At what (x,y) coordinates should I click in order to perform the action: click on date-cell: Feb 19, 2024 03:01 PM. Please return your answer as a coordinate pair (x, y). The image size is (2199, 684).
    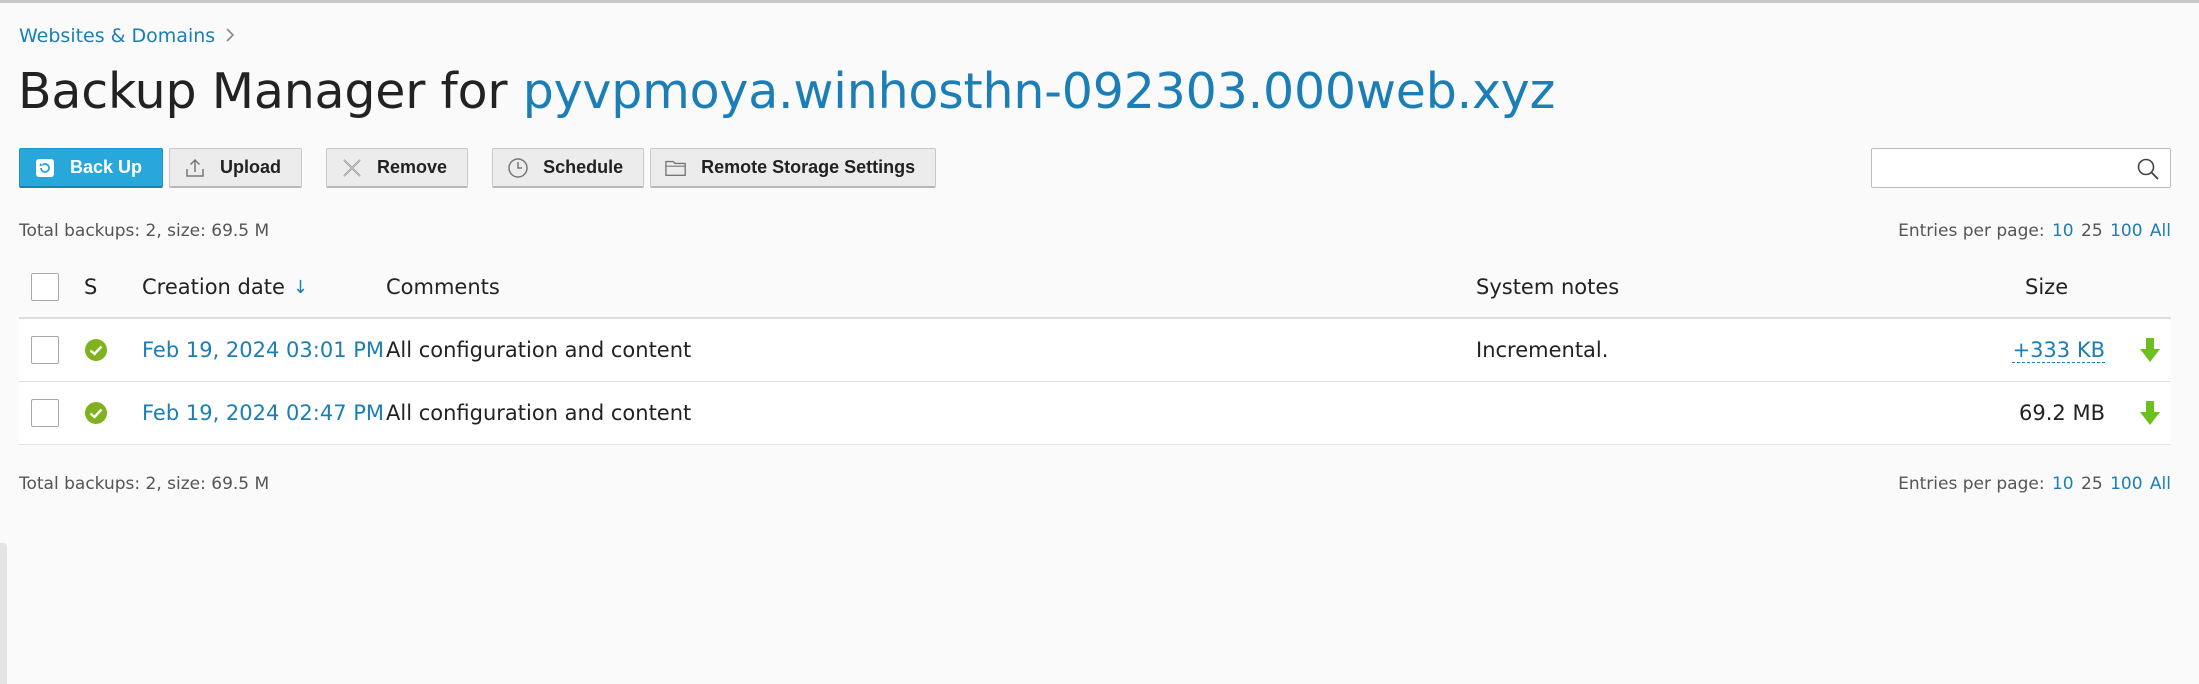
    Looking at the image, I should click on (263, 350).